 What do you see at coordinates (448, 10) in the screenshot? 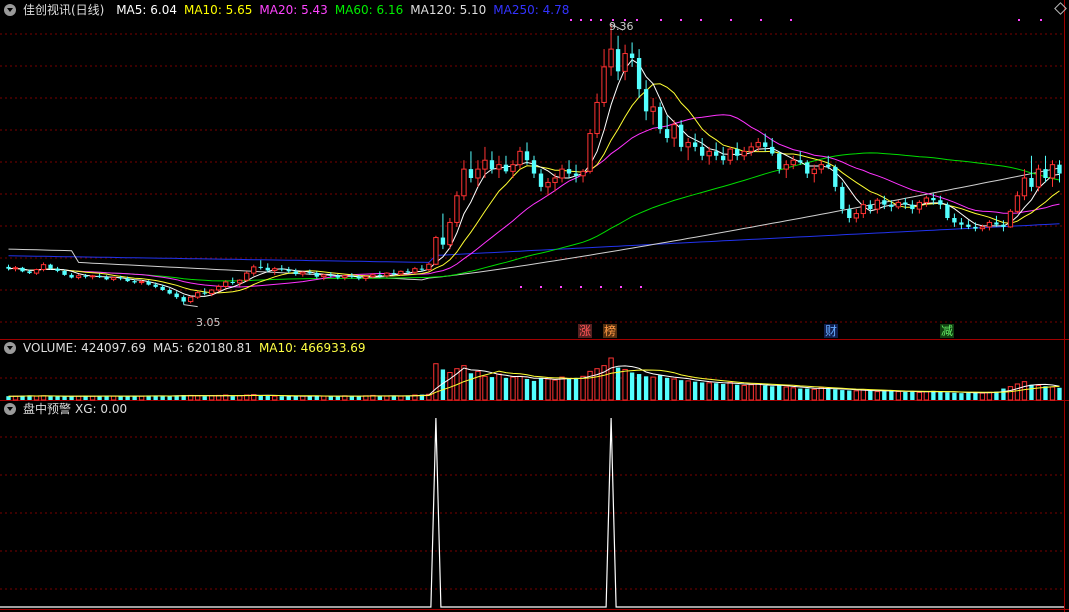
I see `ma-legend-item: MA120: 5.10` at bounding box center [448, 10].